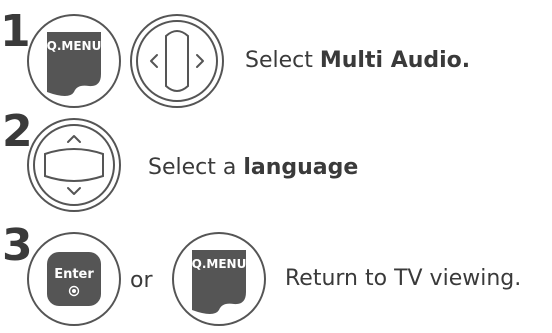 This screenshot has height=333, width=552. What do you see at coordinates (301, 167) in the screenshot?
I see `step-2-bold: language` at bounding box center [301, 167].